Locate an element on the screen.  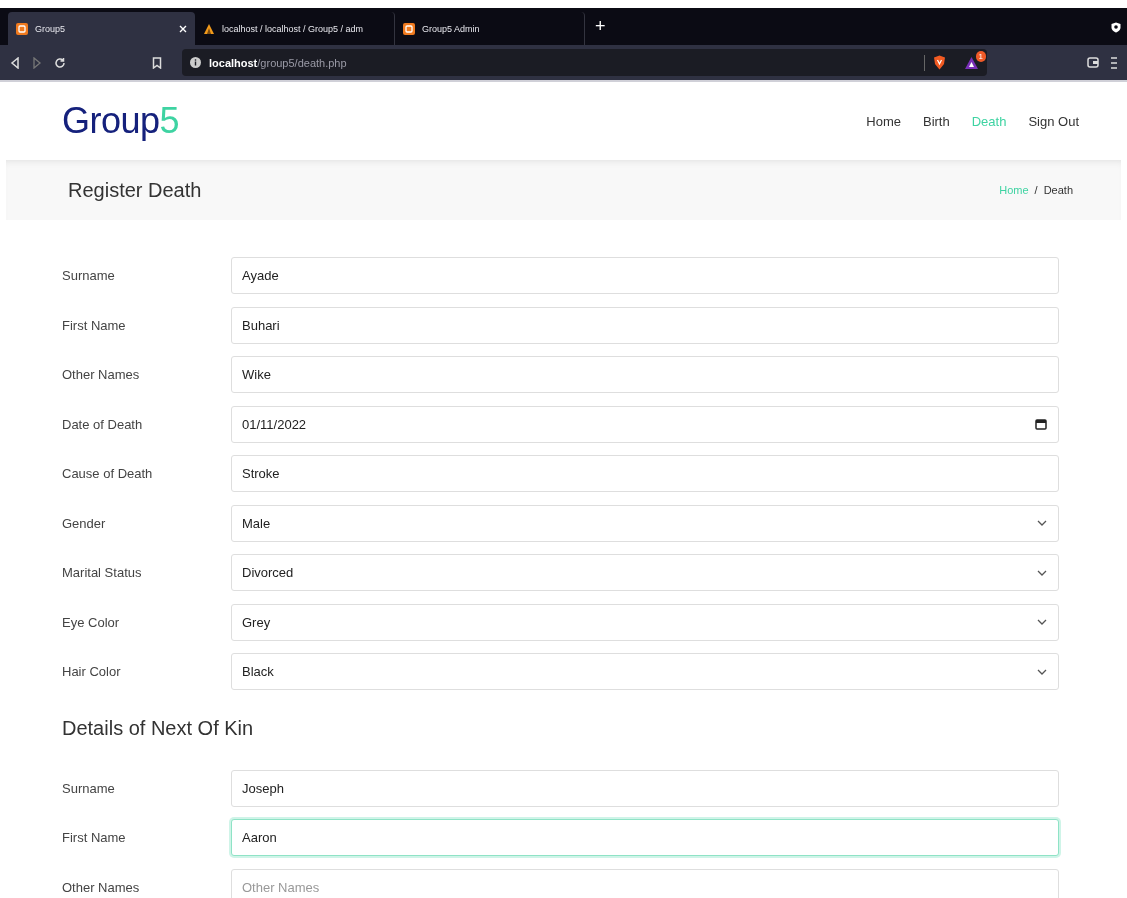
select-field: Divorced is located at coordinates (645, 572).